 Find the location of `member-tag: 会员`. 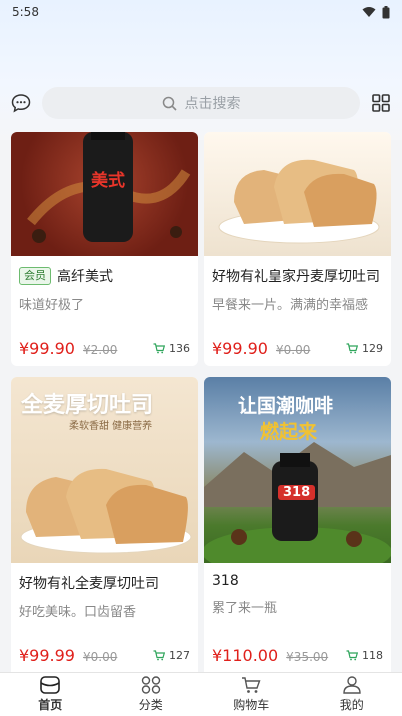

member-tag: 会员 is located at coordinates (35, 276).